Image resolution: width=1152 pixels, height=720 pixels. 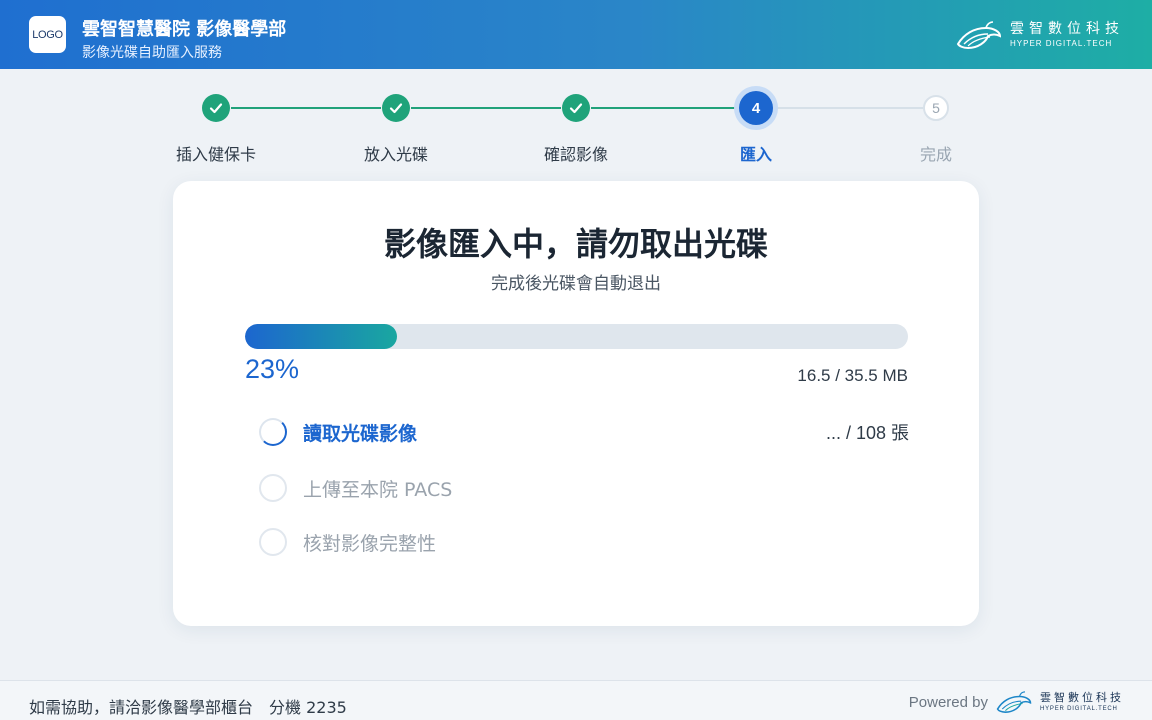 What do you see at coordinates (867, 433) in the screenshot?
I see `task-count: ... / 108 張` at bounding box center [867, 433].